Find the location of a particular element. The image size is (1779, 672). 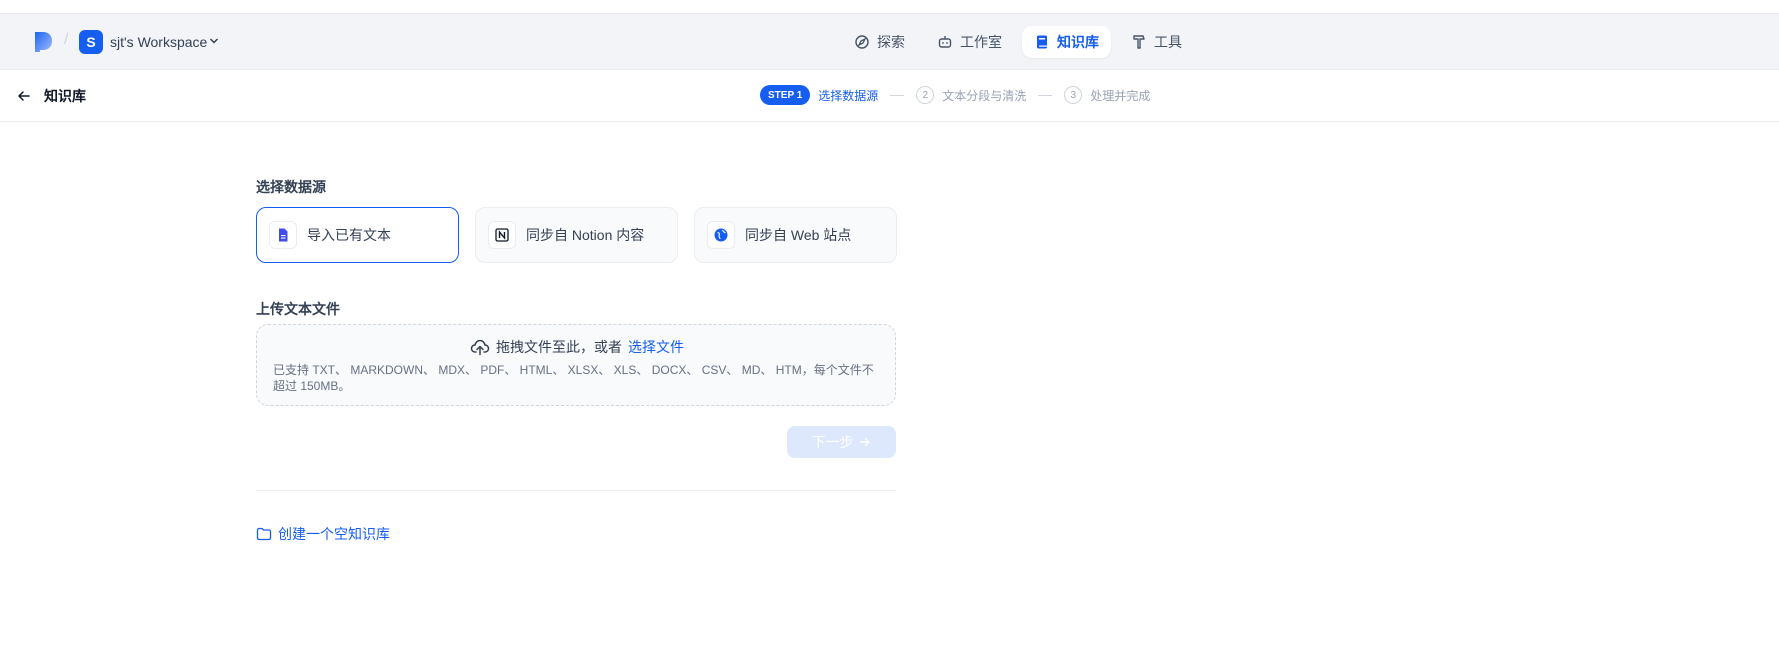

browser-top-strip is located at coordinates (889, 7).